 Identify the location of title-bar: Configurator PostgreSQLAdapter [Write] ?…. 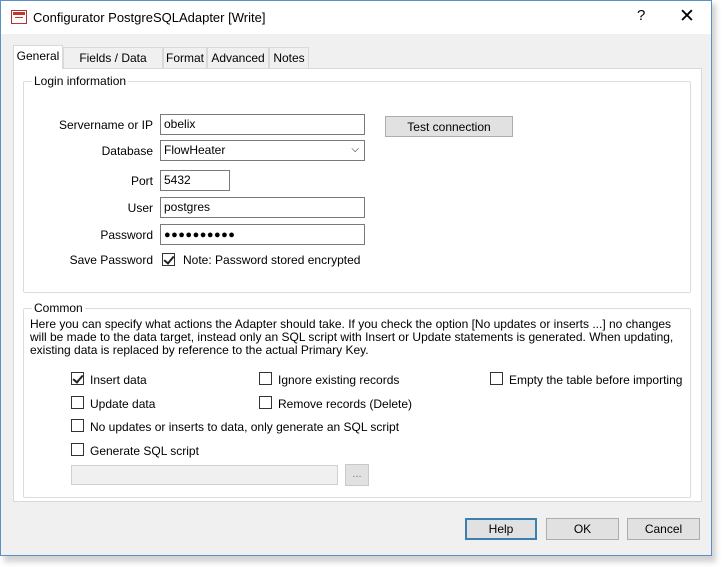
(356, 17).